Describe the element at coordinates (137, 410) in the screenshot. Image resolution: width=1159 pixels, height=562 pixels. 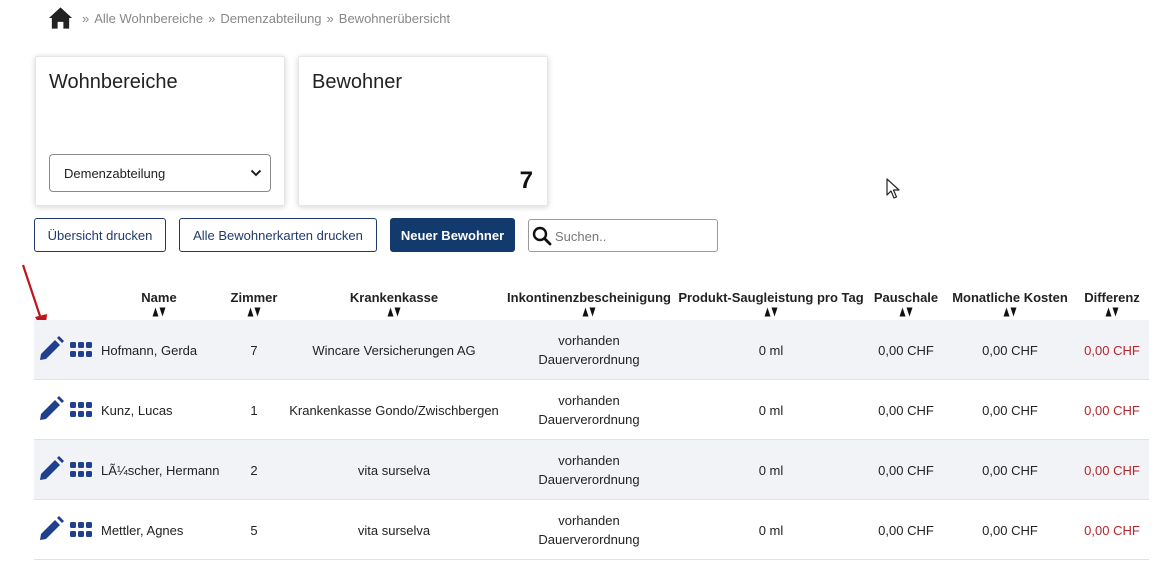
I see `cell-name: Kunz, Lucas` at that location.